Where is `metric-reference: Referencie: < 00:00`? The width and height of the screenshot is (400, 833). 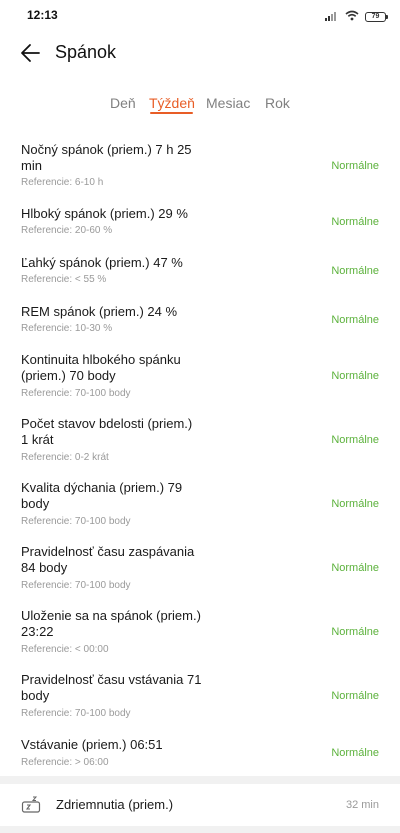
metric-reference: Referencie: < 00:00 is located at coordinates (65, 649).